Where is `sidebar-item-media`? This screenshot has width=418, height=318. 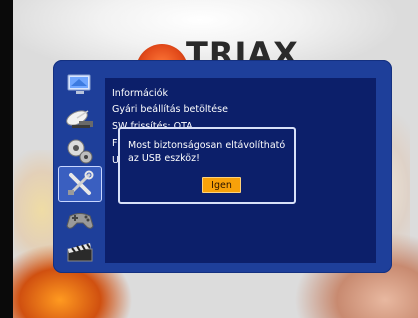 sidebar-item-media is located at coordinates (80, 251).